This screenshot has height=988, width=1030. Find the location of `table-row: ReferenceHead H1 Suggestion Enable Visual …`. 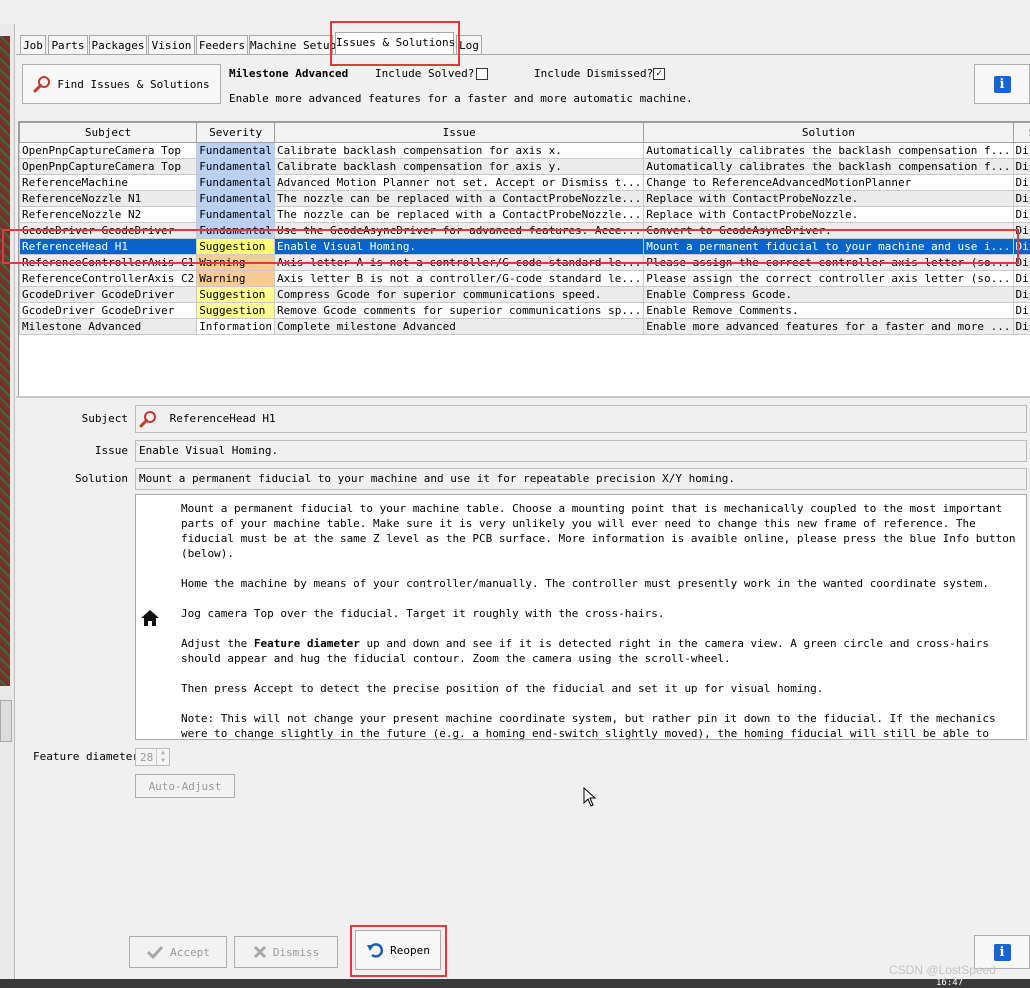

table-row: ReferenceHead H1 Suggestion Enable Visual … is located at coordinates (524, 246).